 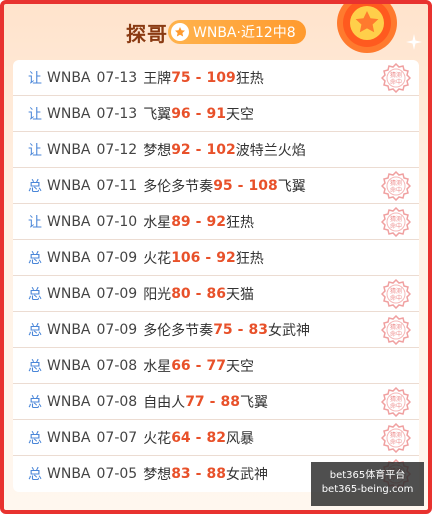 I want to click on medal-star-icon, so click(x=367, y=28).